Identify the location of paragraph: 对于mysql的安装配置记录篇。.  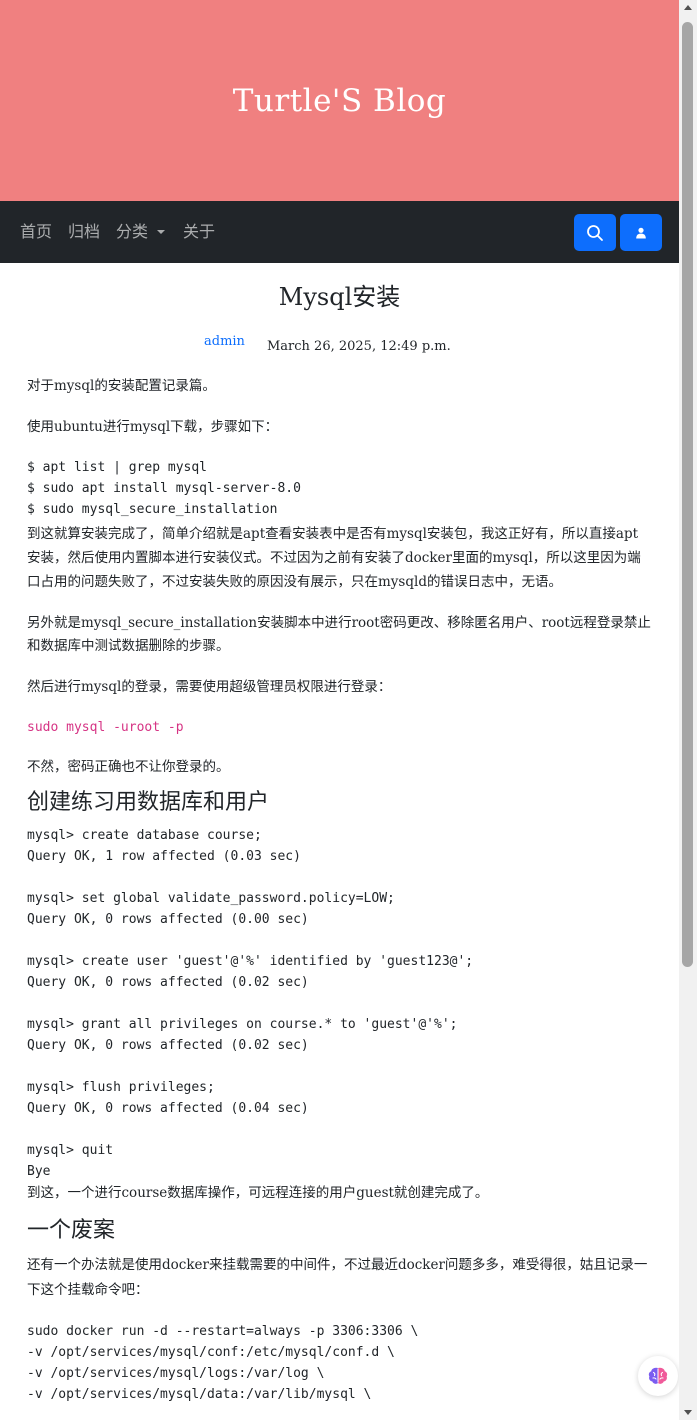
(121, 386).